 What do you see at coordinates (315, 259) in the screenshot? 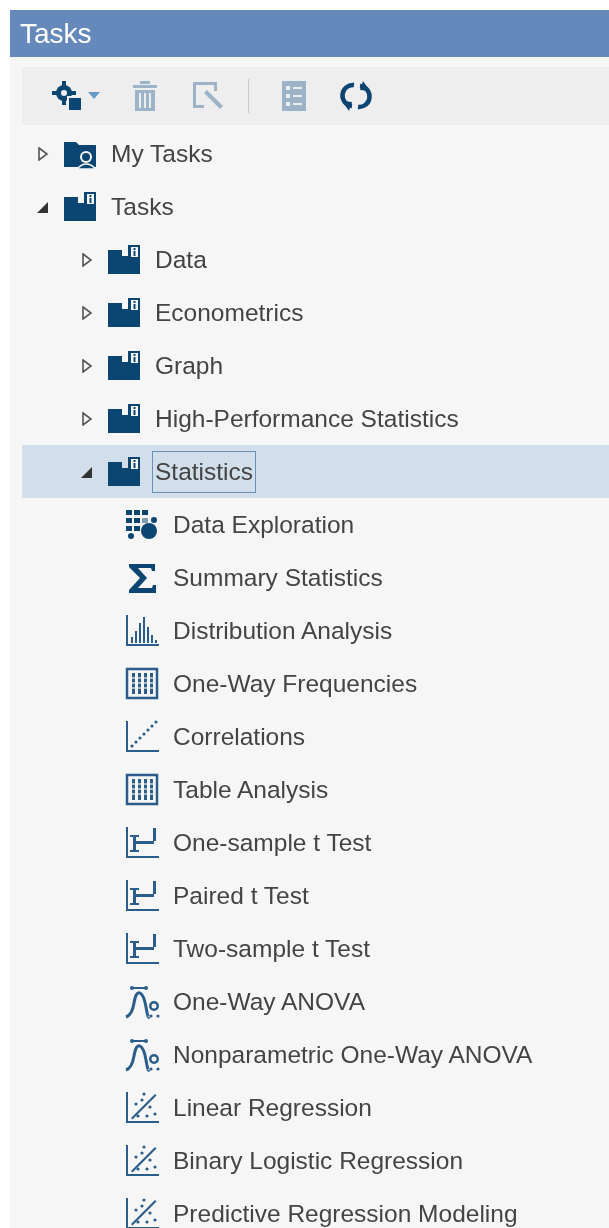
I see `tree-item: Data` at bounding box center [315, 259].